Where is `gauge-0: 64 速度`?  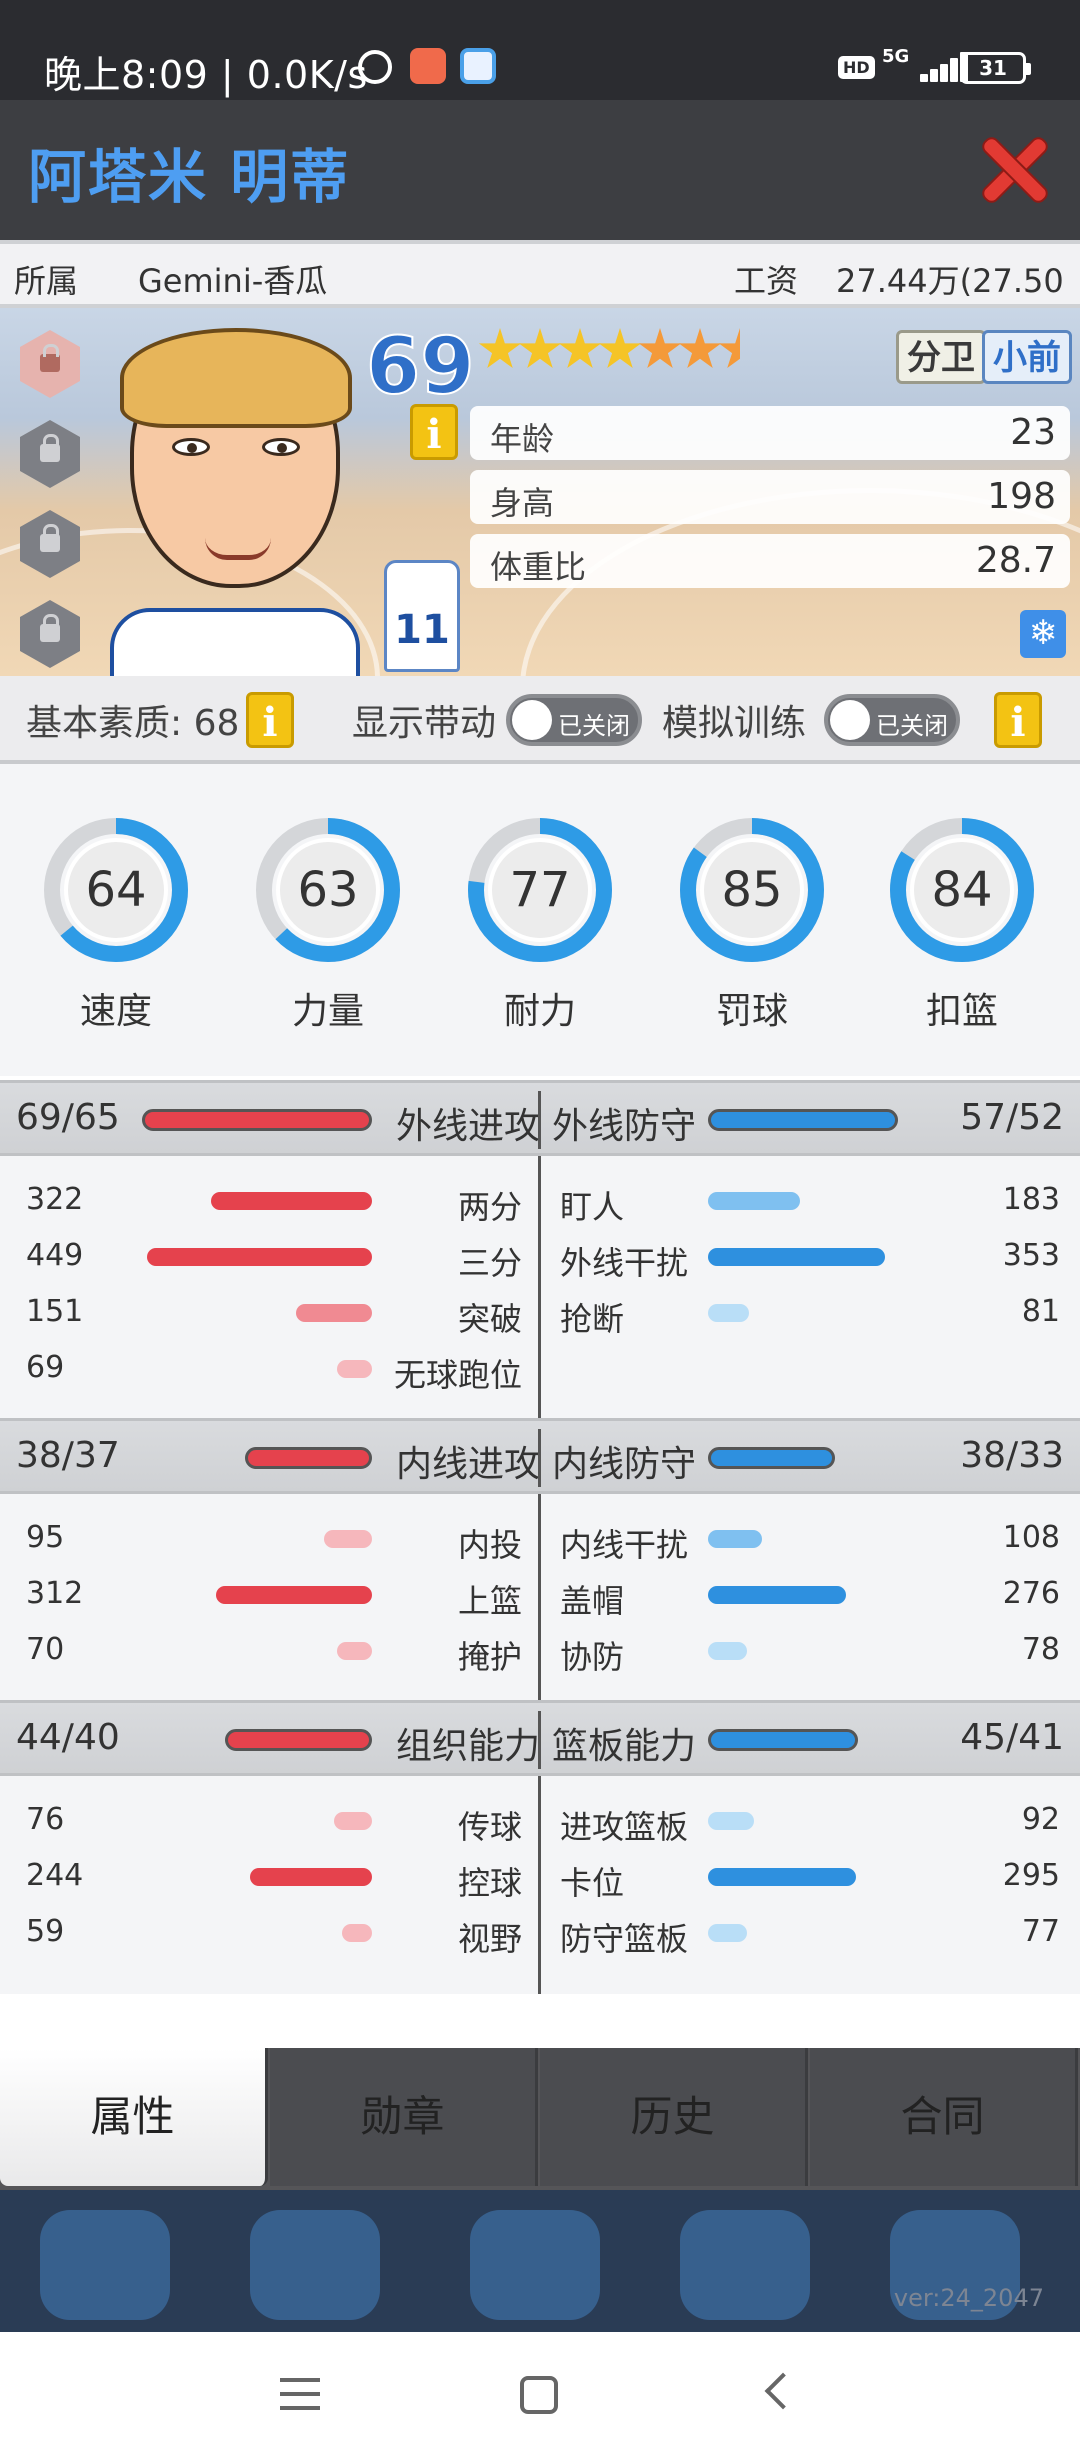
gauge-0: 64 速度 is located at coordinates (116, 922).